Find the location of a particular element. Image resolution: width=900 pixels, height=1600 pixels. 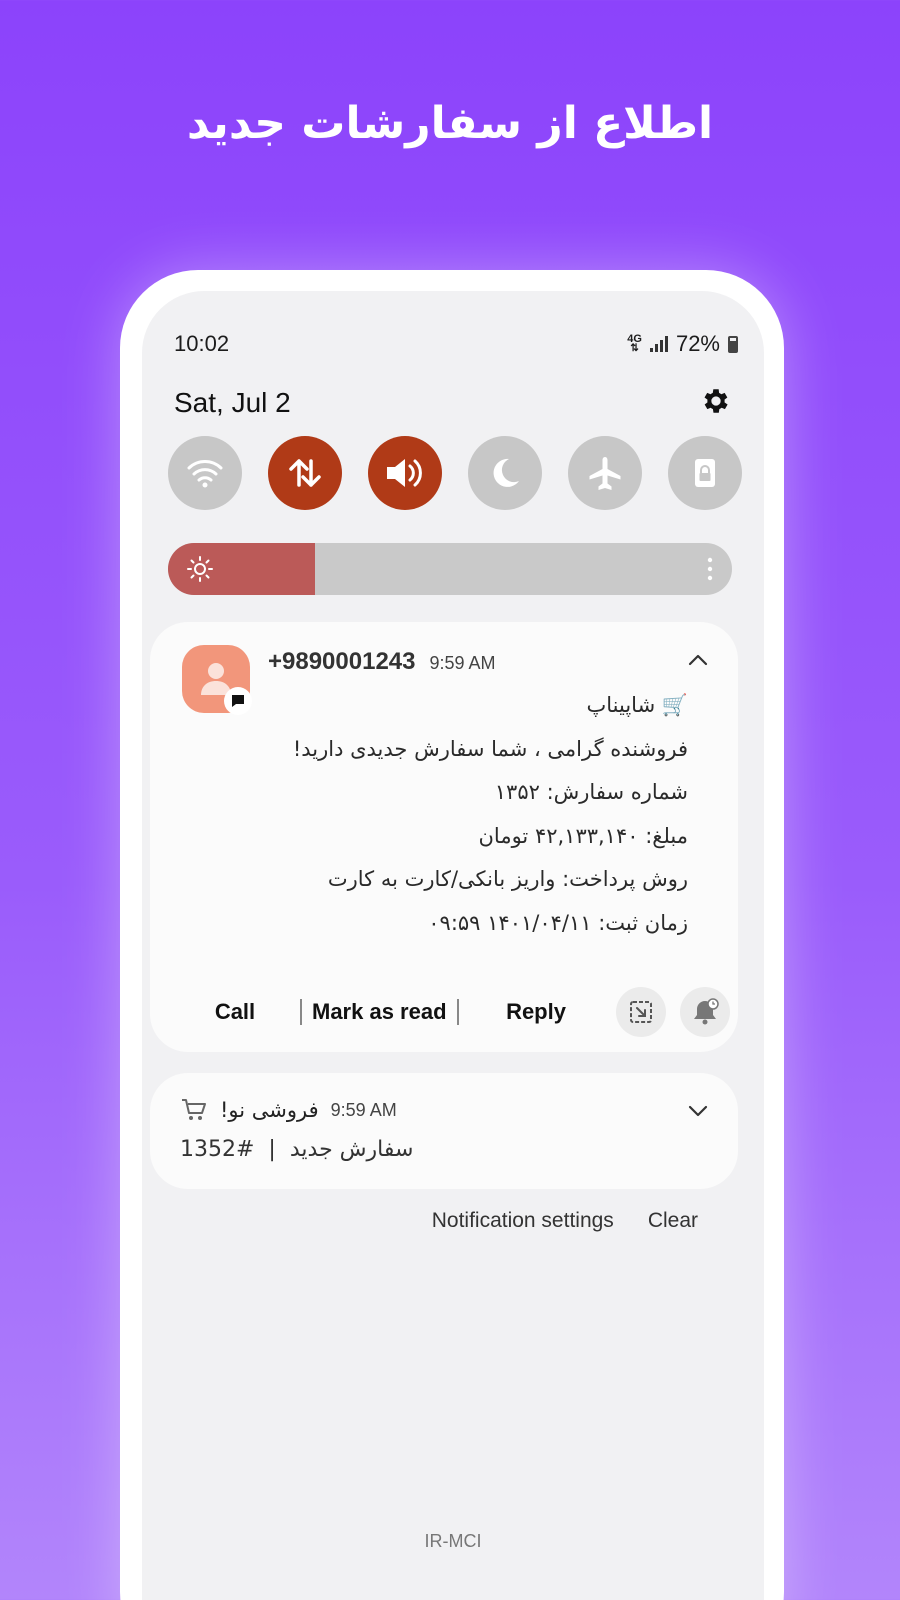

status-bar: 10:02 4G ⇅ 72% is located at coordinates (456, 344).